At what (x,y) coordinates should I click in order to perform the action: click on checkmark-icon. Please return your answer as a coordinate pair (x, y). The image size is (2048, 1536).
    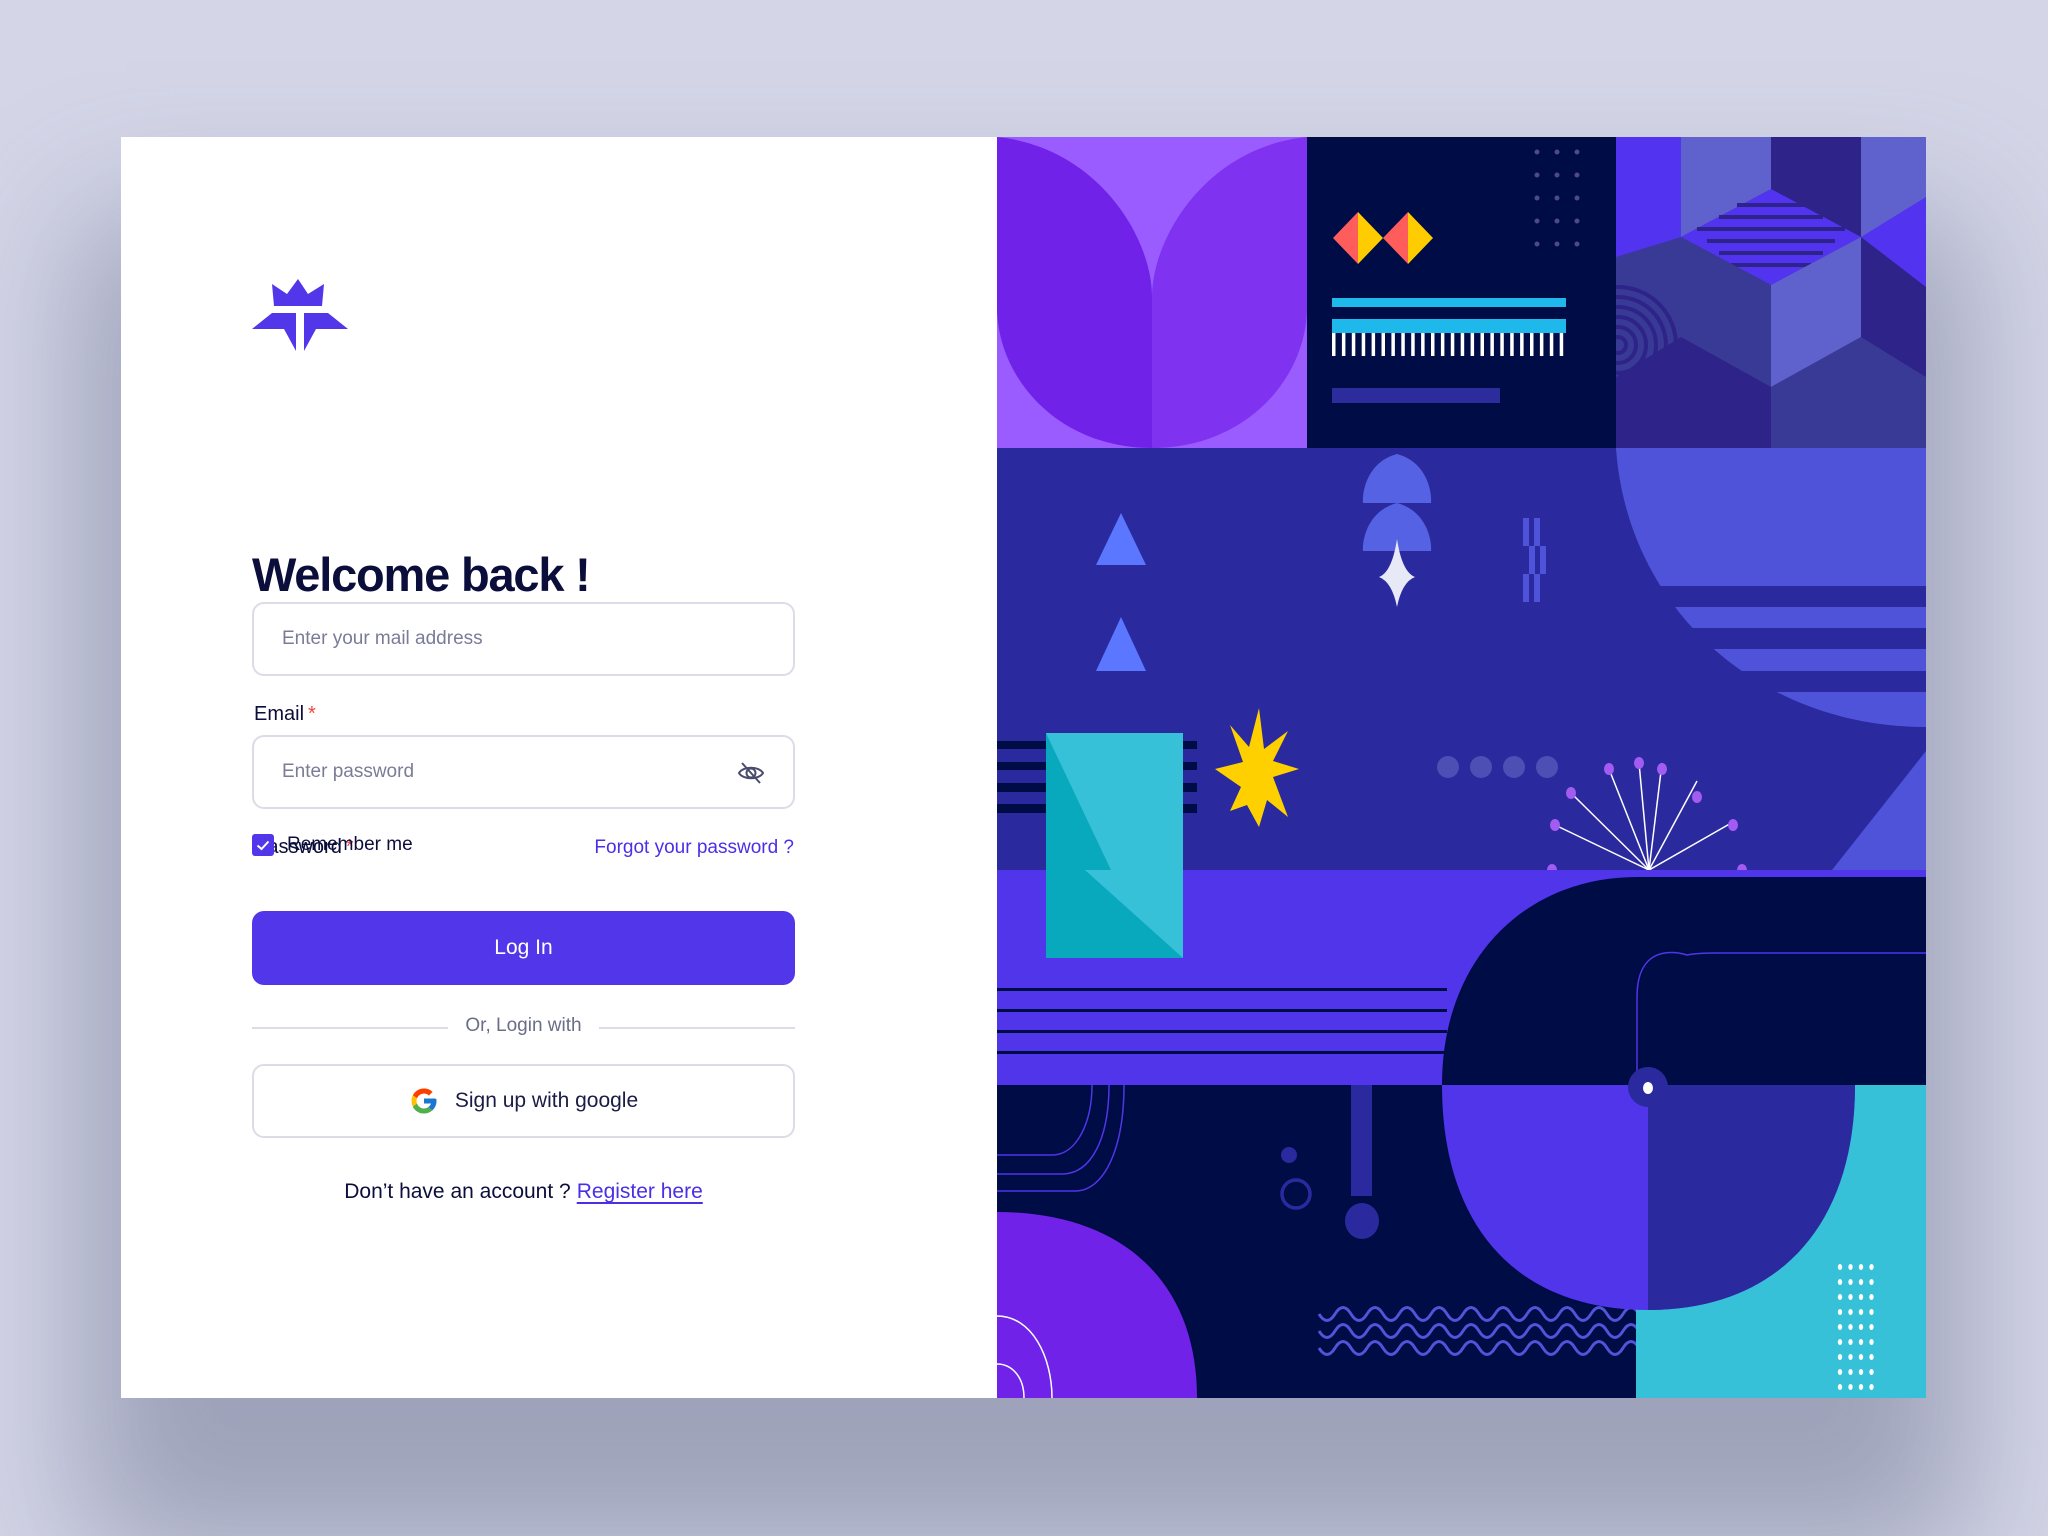
    Looking at the image, I should click on (263, 845).